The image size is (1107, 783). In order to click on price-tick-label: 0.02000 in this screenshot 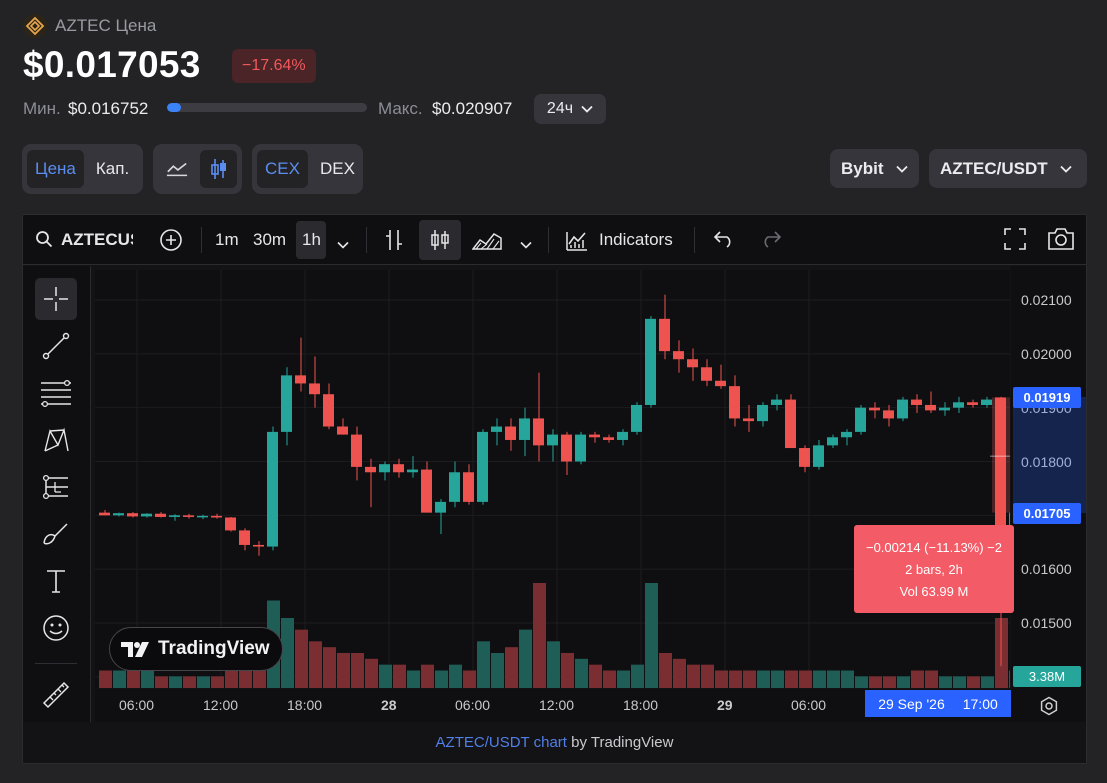, I will do `click(1046, 353)`.